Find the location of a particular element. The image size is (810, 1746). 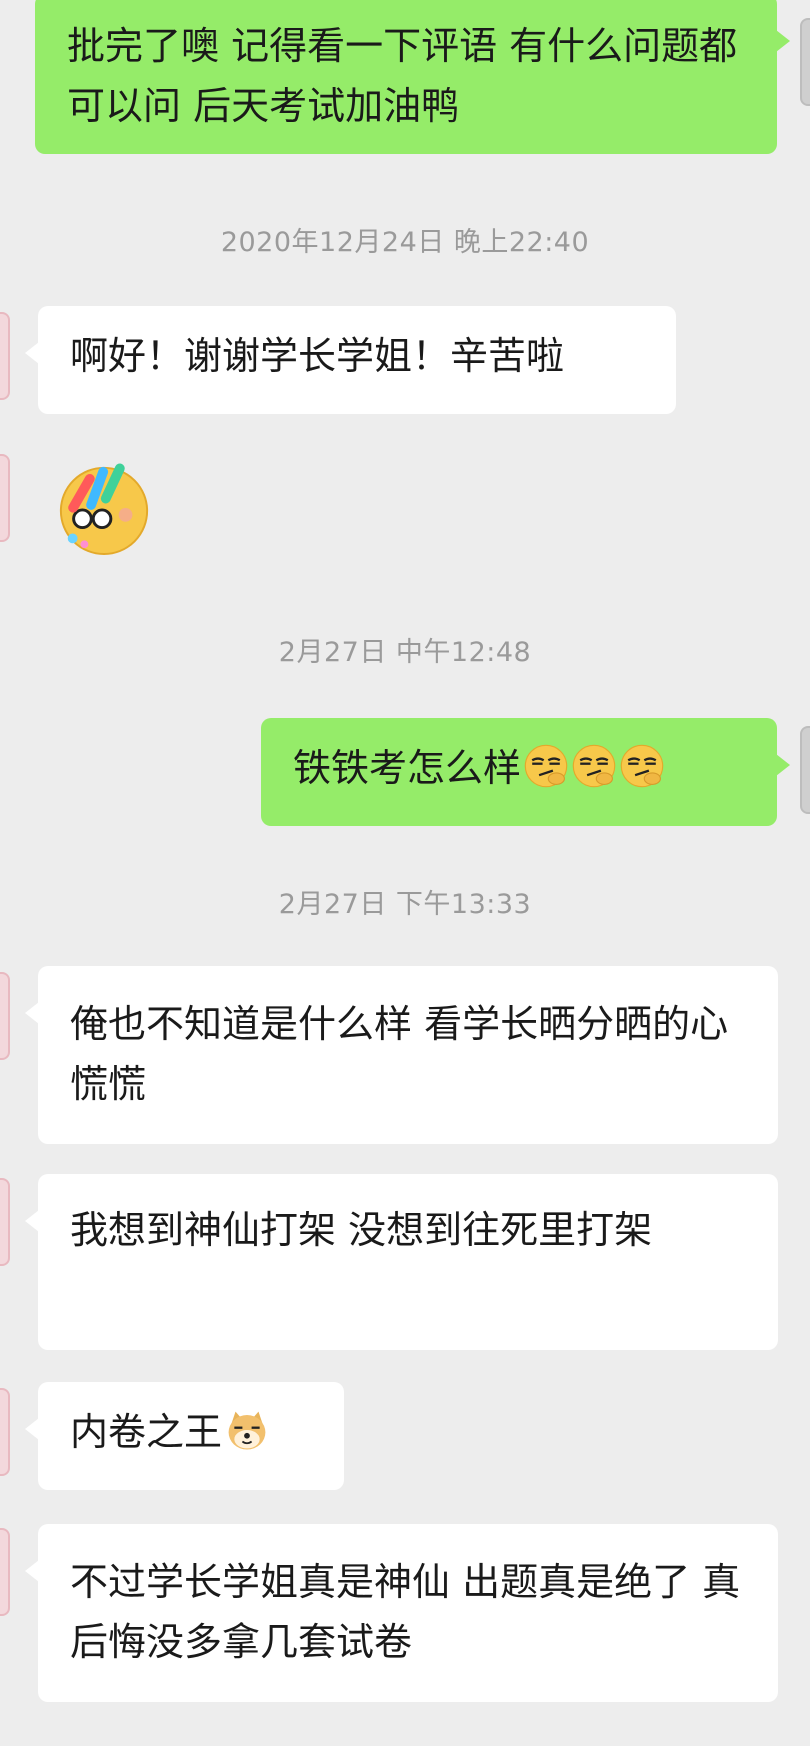

message-text: 铁铁考怎么样 is located at coordinates (407, 768).